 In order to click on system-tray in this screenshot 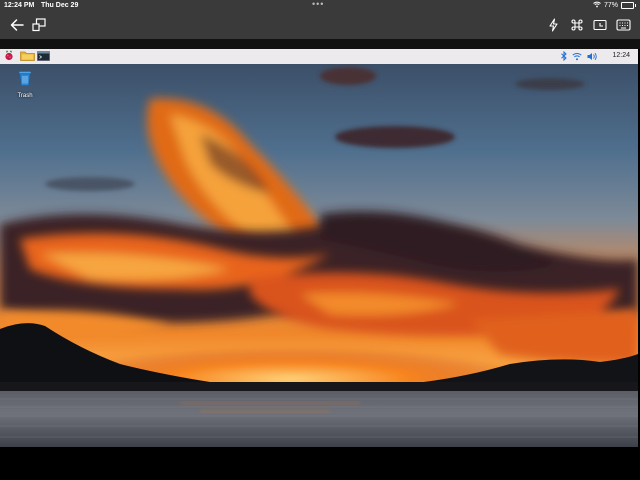, I will do `click(579, 56)`.